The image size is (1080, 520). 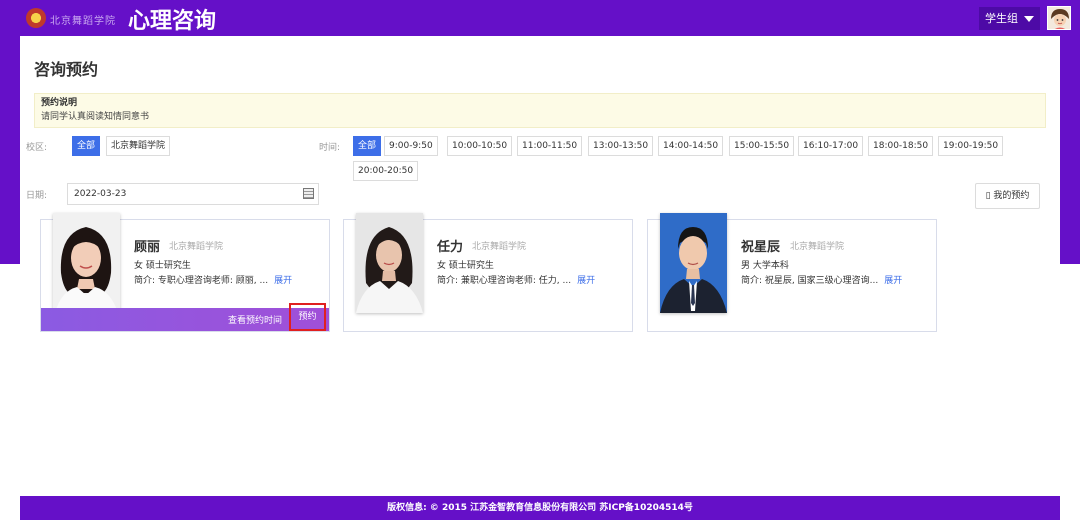 I want to click on counselor-intro: 简介: 专职心理咨询老师: 顾丽, ... 展开, so click(x=213, y=279).